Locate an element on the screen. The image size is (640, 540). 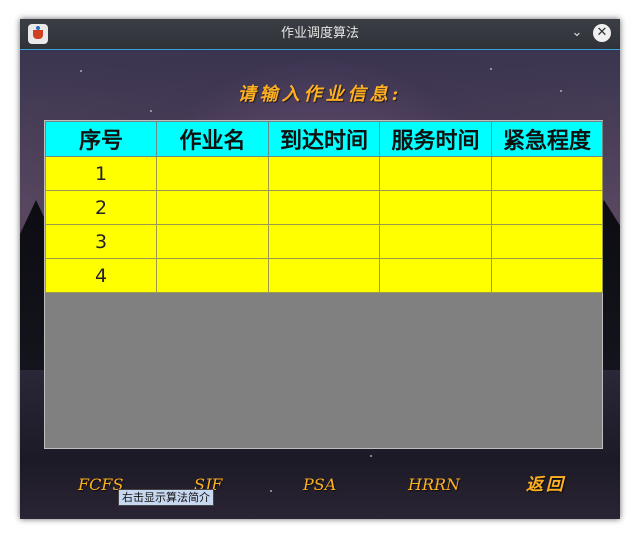
column-header-arrival-time: 到达时间 is located at coordinates (324, 139).